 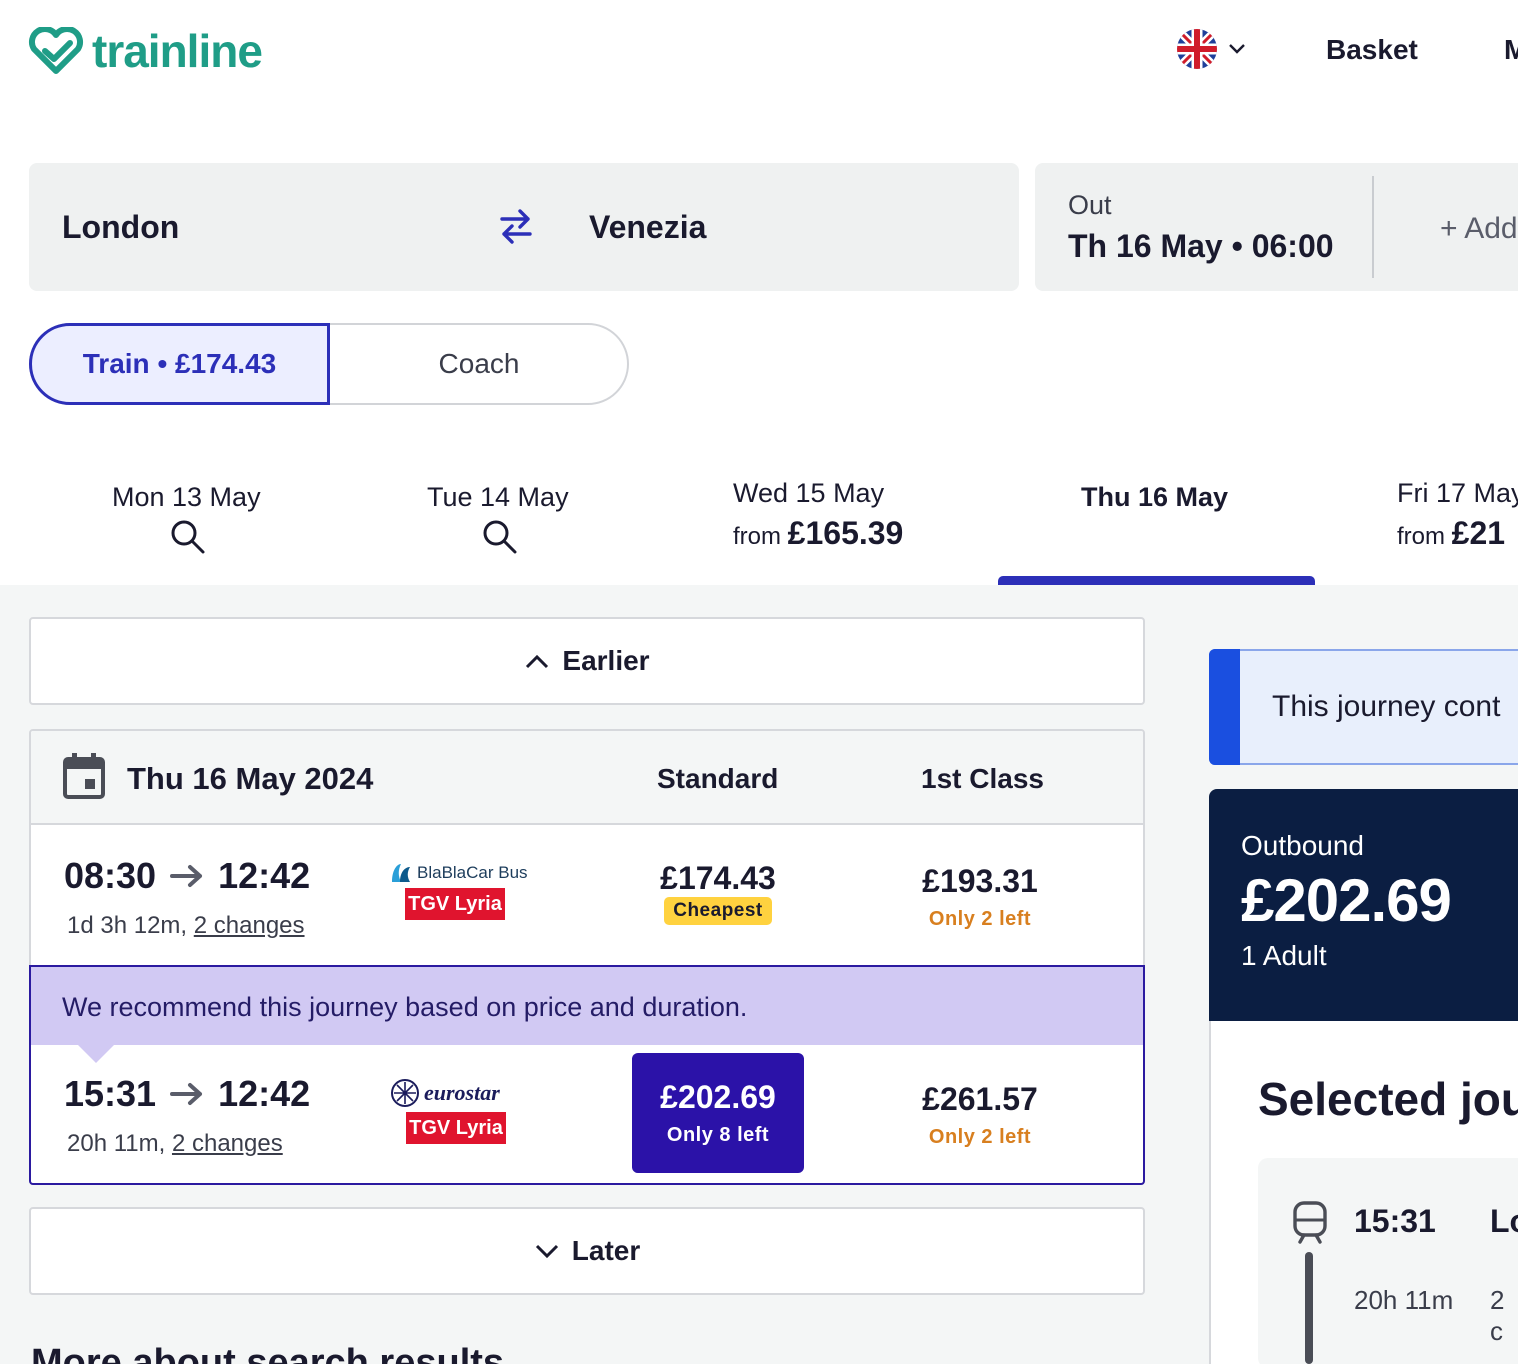 What do you see at coordinates (462, 1092) in the screenshot?
I see `carrier-name: eurostar` at bounding box center [462, 1092].